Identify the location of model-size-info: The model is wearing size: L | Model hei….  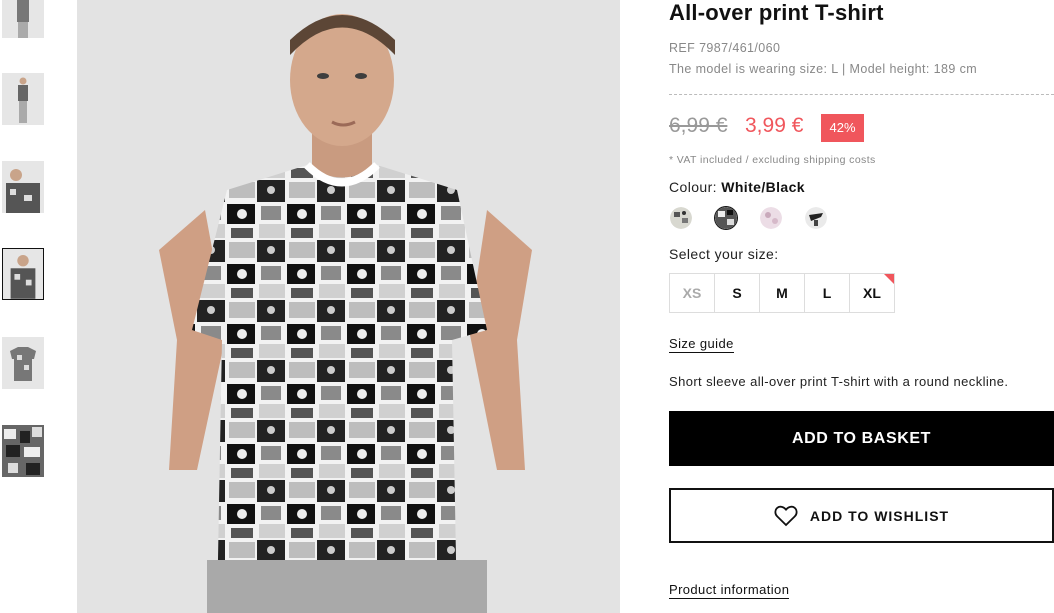
(823, 69).